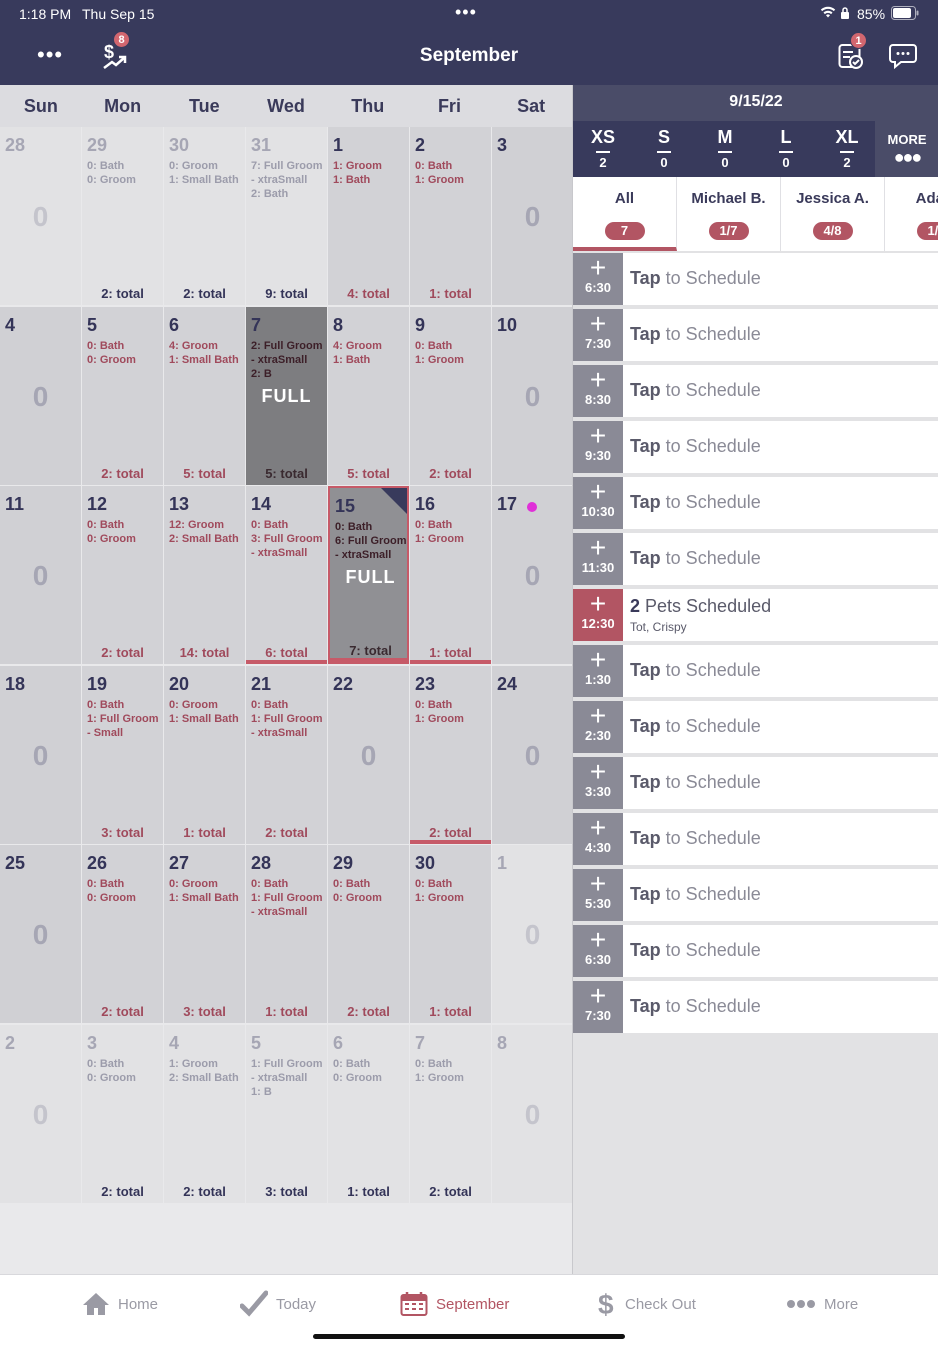 The image size is (938, 1349). Describe the element at coordinates (598, 959) in the screenshot. I see `slot-time: 6:30` at that location.